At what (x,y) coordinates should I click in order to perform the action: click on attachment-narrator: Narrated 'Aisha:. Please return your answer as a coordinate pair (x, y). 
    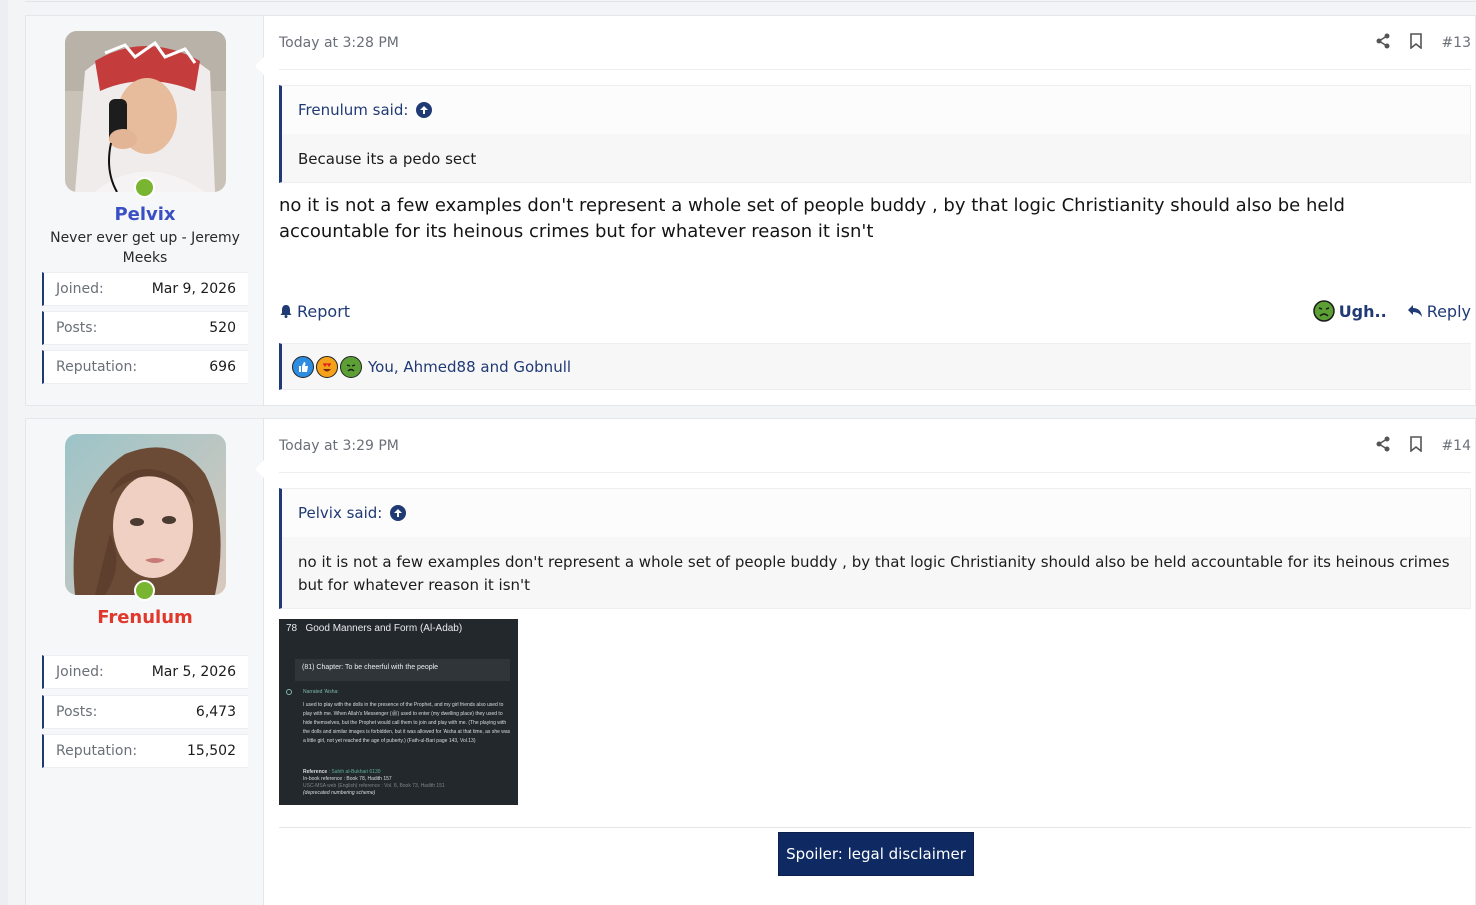
    Looking at the image, I should click on (321, 692).